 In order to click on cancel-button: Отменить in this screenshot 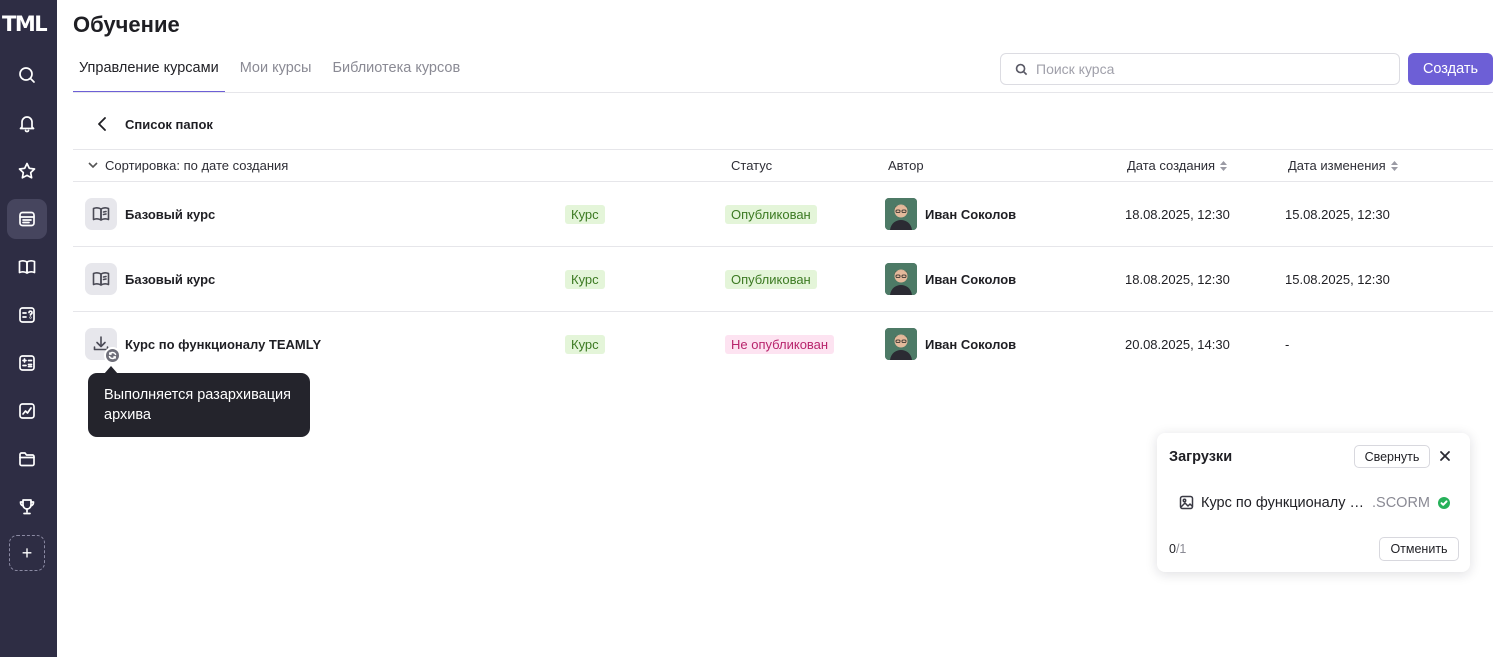, I will do `click(1419, 549)`.